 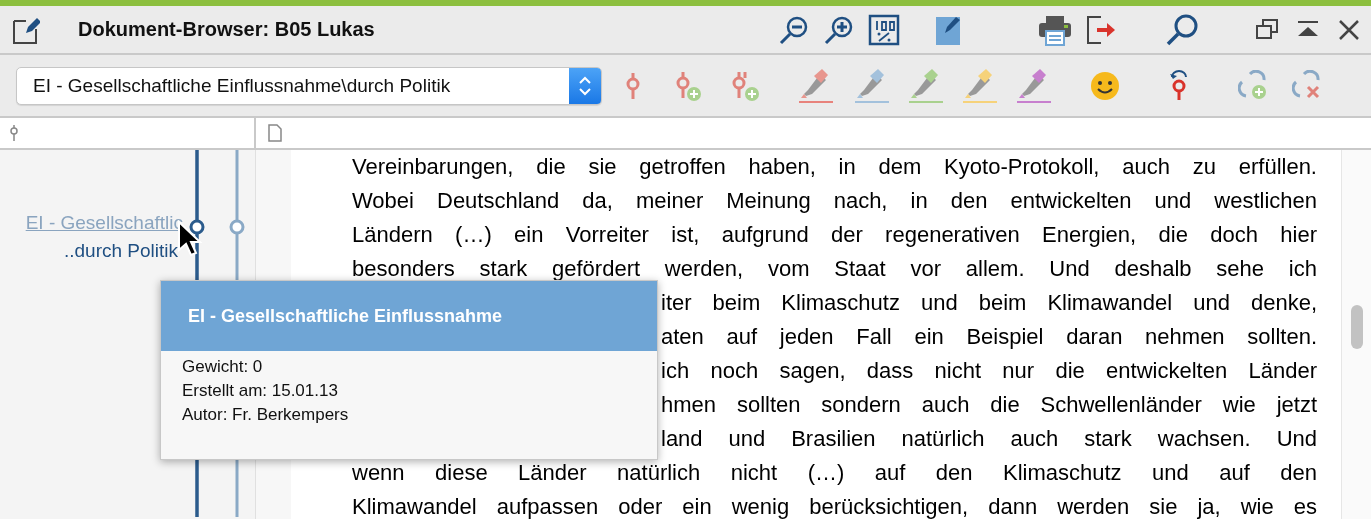 What do you see at coordinates (260, 391) in the screenshot?
I see `tooltip-text: Erstellt am: 15.01.13` at bounding box center [260, 391].